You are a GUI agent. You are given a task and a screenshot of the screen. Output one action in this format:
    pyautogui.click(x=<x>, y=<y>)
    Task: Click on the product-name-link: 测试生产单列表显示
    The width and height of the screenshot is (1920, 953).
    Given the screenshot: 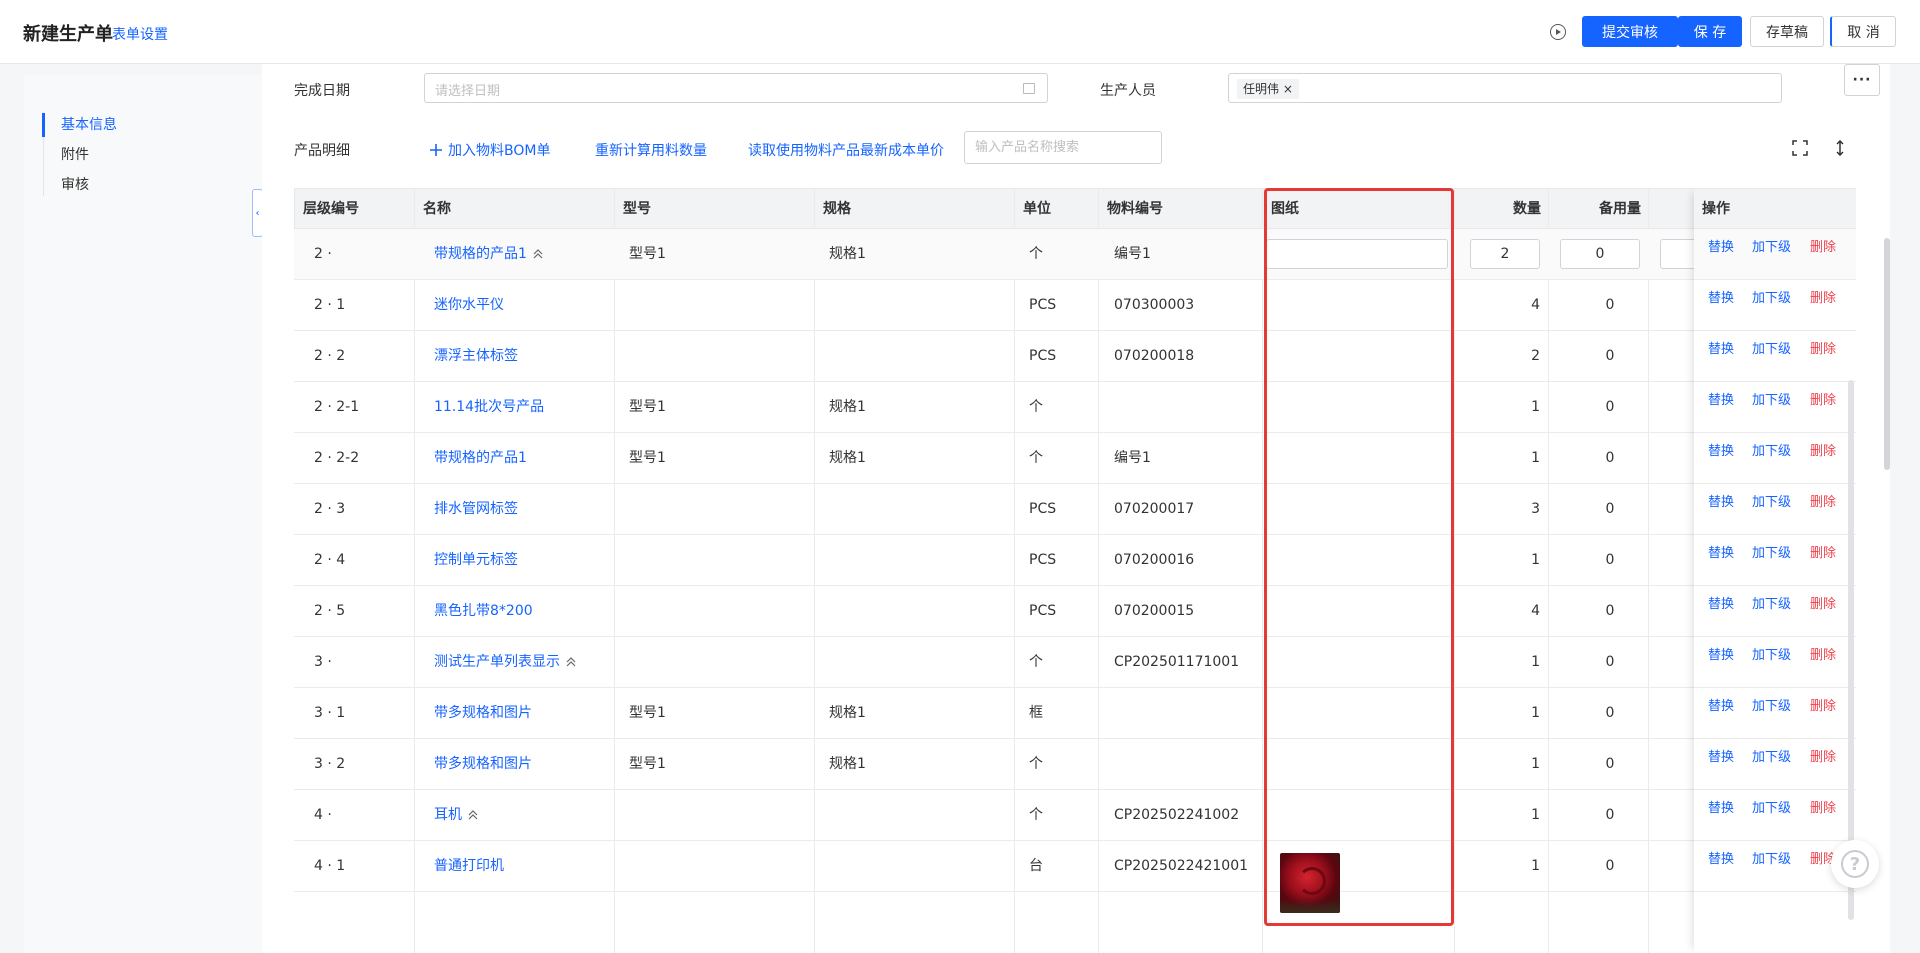 What is the action you would take?
    pyautogui.click(x=497, y=662)
    